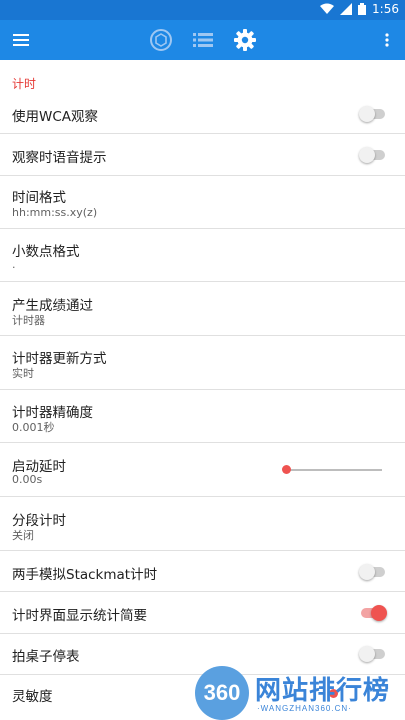 The width and height of the screenshot is (405, 720). What do you see at coordinates (14, 264) in the screenshot?
I see `setting-value: .` at bounding box center [14, 264].